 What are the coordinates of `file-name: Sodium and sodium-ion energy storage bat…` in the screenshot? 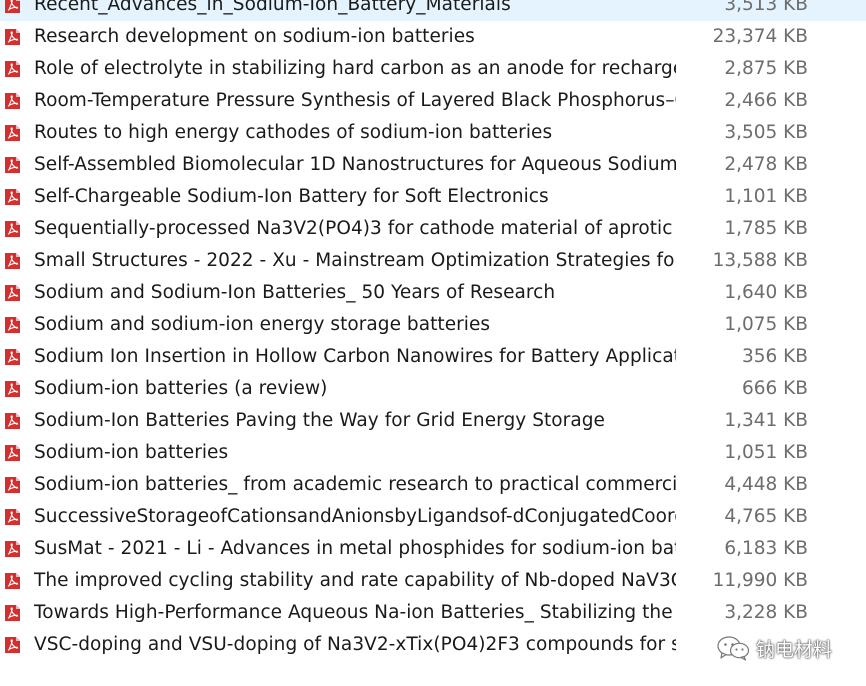 It's located at (262, 324).